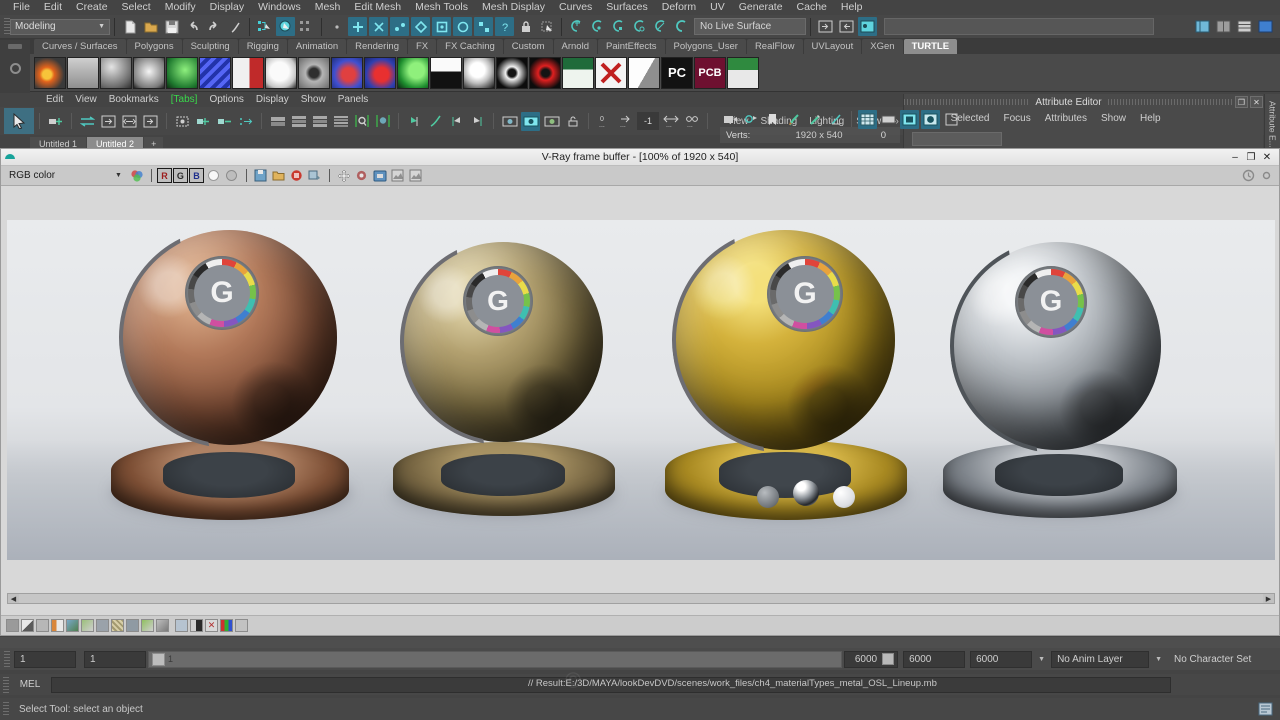 Image resolution: width=1280 pixels, height=720 pixels. What do you see at coordinates (192, 26) in the screenshot?
I see `undo-icon` at bounding box center [192, 26].